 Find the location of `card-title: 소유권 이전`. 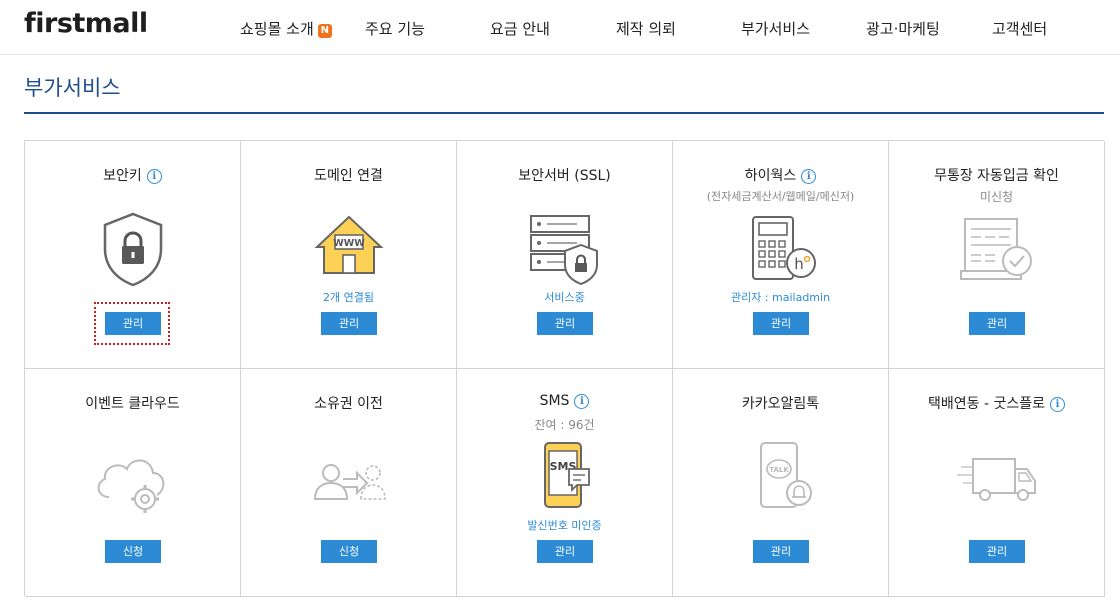

card-title: 소유권 이전 is located at coordinates (348, 404).